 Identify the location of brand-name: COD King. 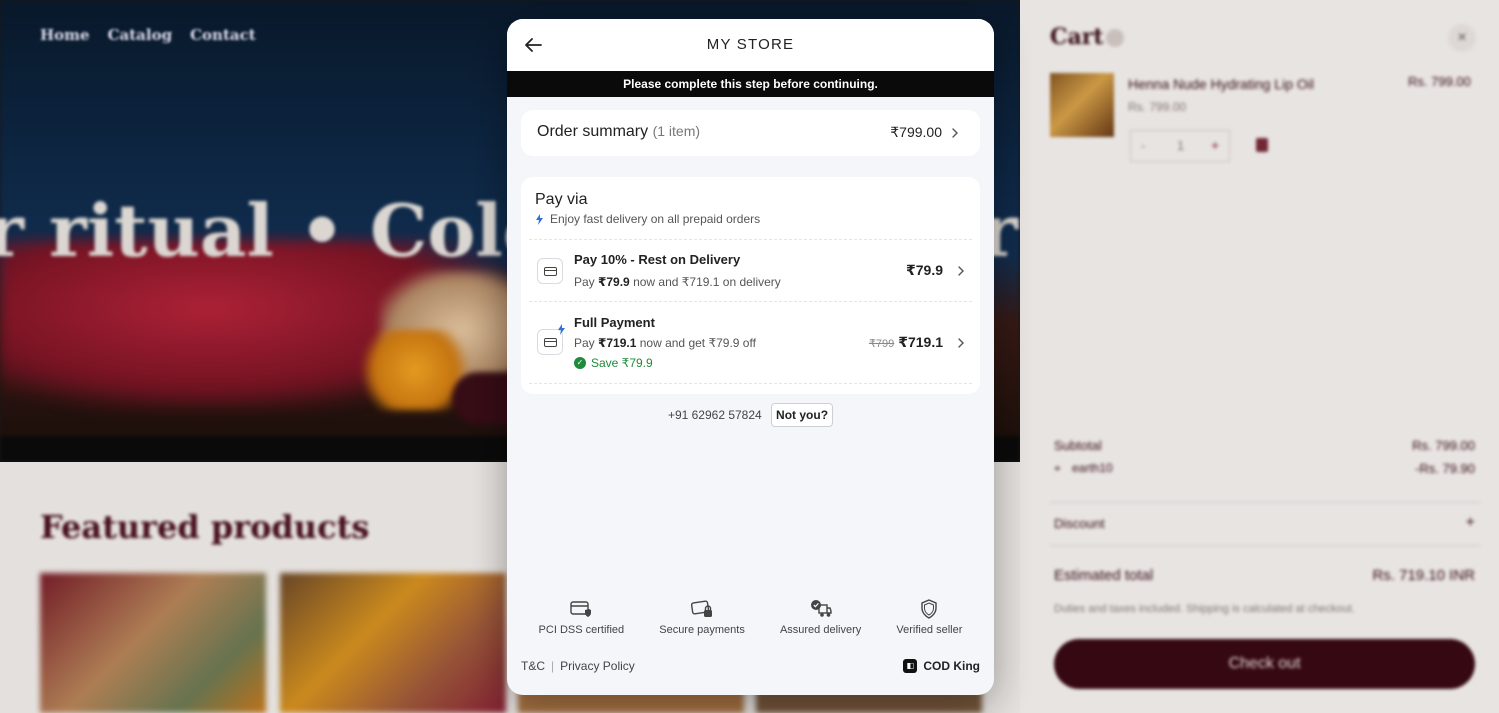
(951, 666).